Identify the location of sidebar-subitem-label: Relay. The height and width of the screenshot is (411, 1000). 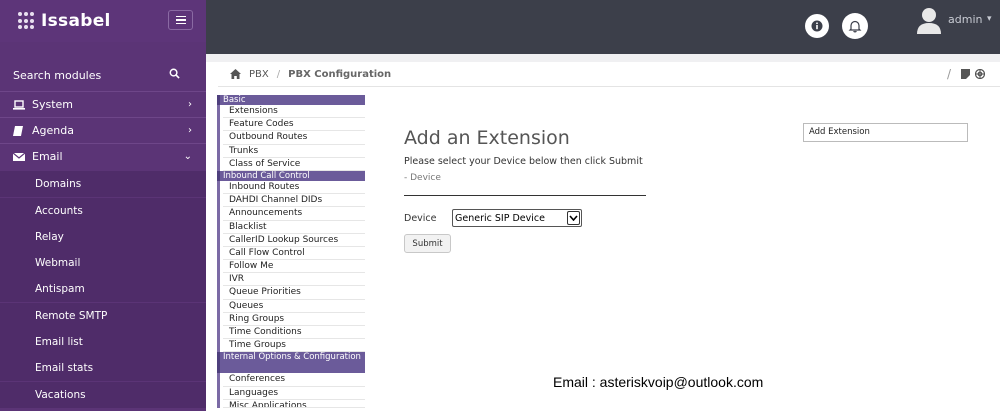
(49, 237).